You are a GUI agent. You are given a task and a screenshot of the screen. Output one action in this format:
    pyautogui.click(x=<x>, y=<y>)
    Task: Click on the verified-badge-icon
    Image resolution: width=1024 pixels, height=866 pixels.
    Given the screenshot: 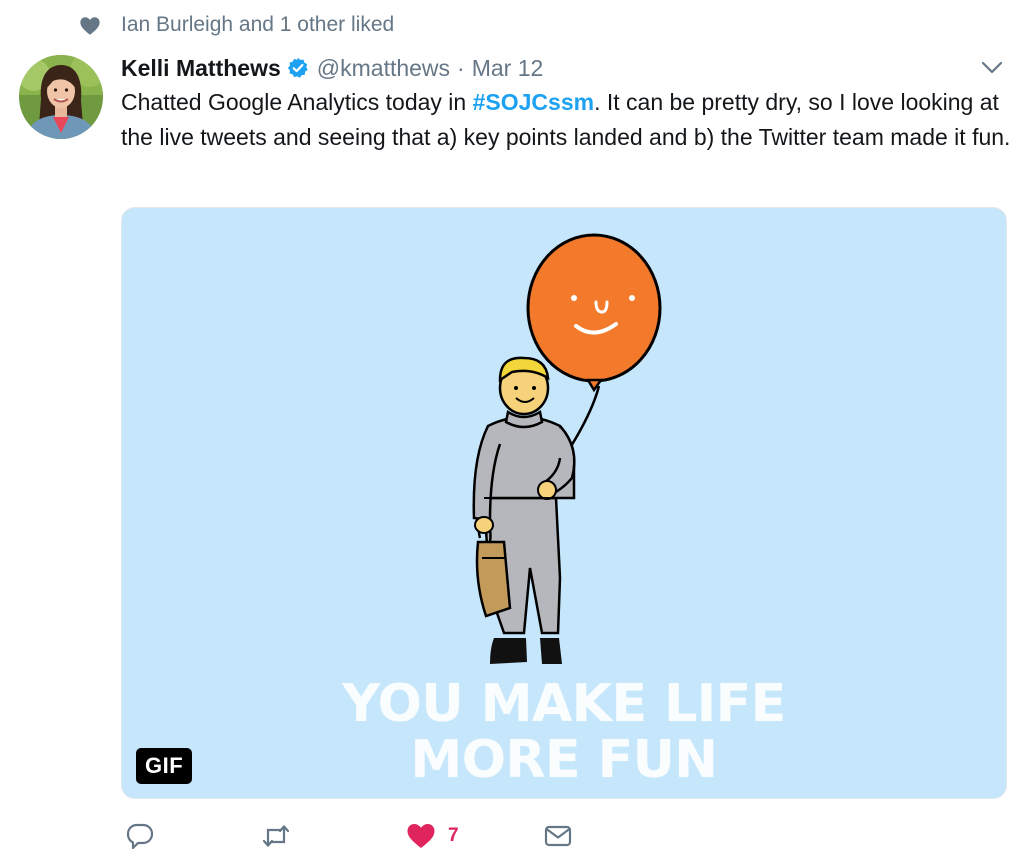 What is the action you would take?
    pyautogui.click(x=297, y=67)
    